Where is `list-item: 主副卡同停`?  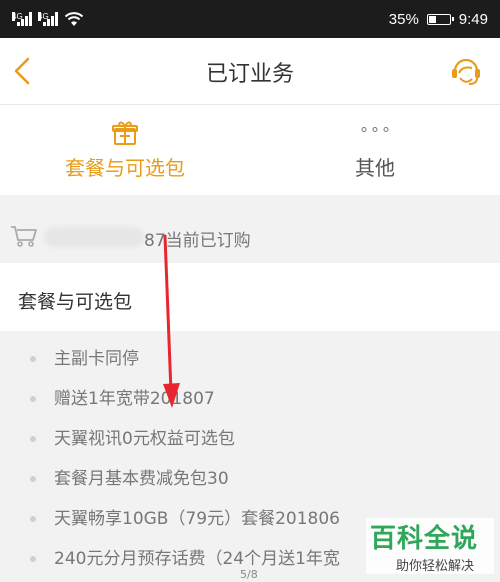 list-item: 主副卡同停 is located at coordinates (250, 359).